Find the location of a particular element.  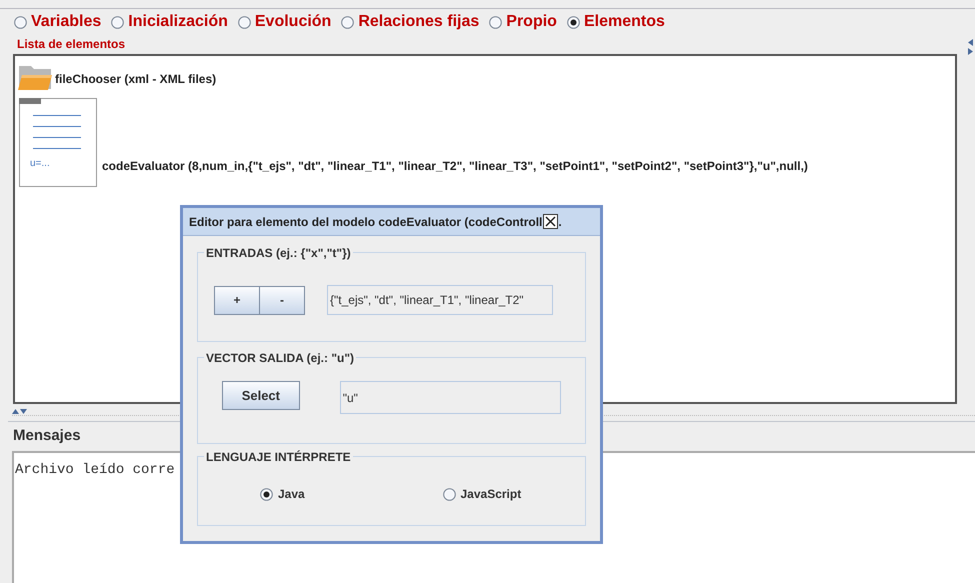

tab: Evolución is located at coordinates (285, 22).